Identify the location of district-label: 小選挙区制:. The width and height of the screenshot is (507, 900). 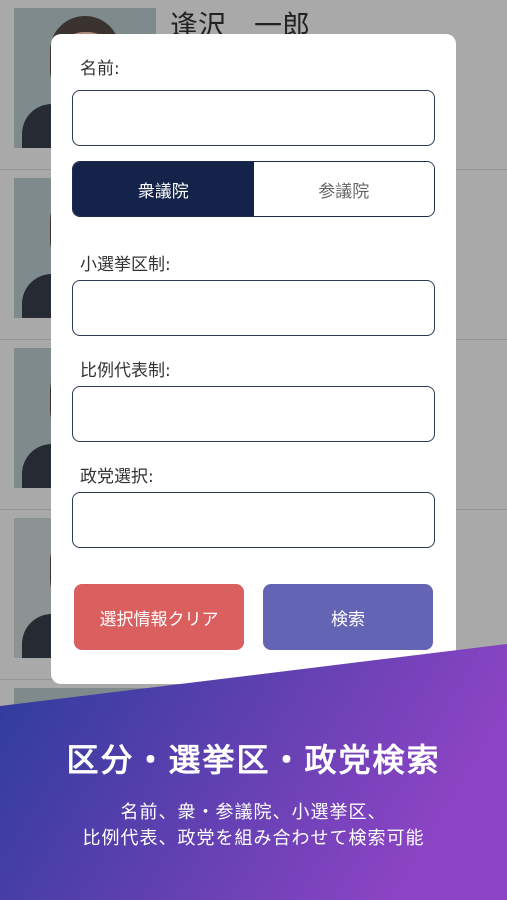
(125, 265).